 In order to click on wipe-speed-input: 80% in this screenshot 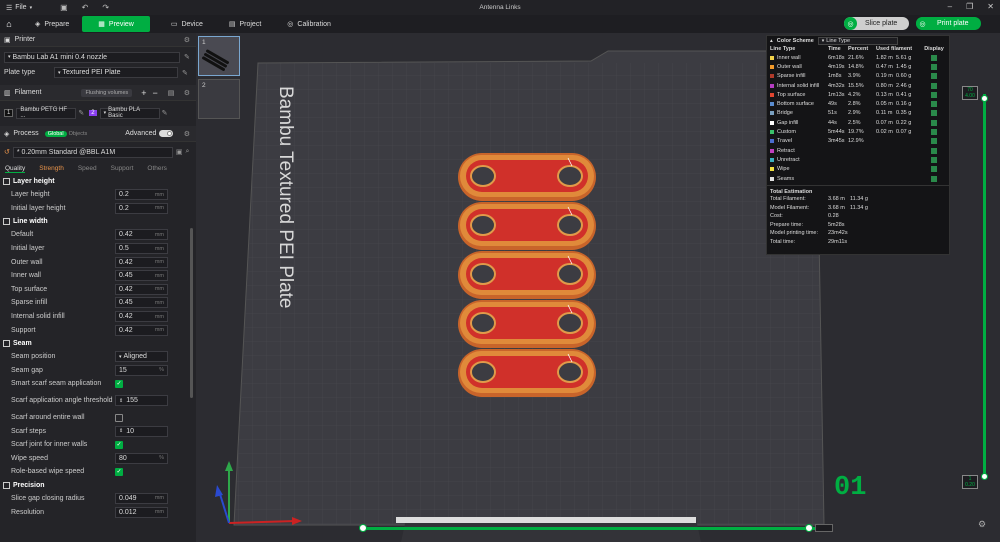, I will do `click(141, 458)`.